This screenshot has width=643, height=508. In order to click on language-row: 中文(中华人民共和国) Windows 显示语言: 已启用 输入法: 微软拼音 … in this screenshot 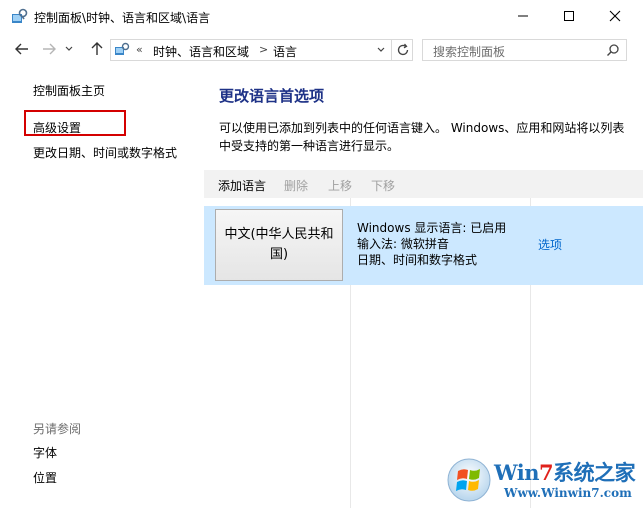, I will do `click(423, 245)`.